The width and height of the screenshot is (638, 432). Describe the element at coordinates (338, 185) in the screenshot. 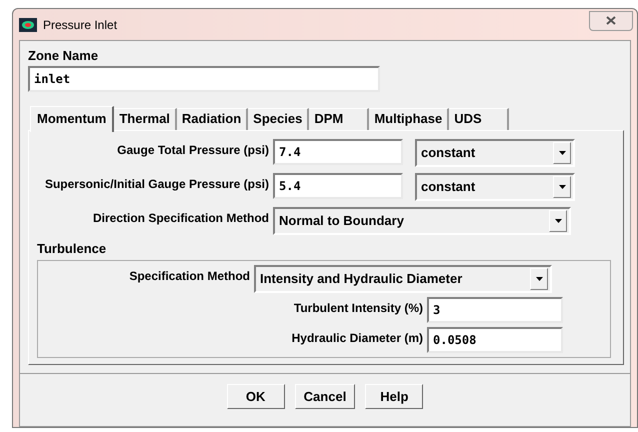

I see `input-field: 5.4` at that location.